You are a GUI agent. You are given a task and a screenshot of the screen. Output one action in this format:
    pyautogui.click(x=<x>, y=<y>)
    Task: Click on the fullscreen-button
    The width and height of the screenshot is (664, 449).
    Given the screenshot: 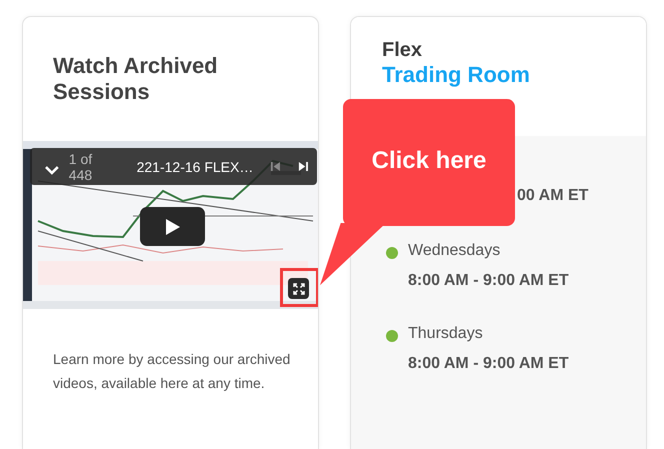 What is the action you would take?
    pyautogui.click(x=298, y=288)
    